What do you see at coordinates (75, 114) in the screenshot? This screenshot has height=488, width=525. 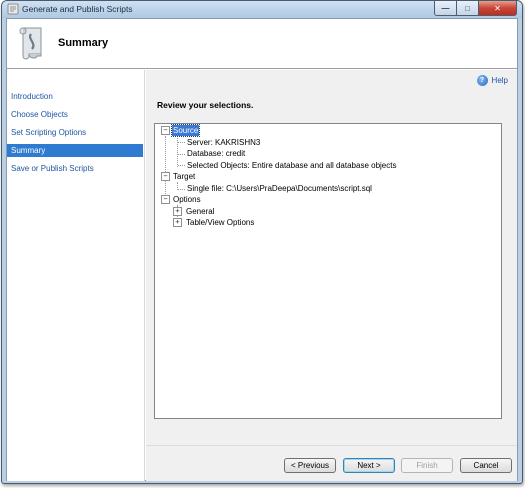 I see `sidebar-item-choose-objects: Choose Objects` at bounding box center [75, 114].